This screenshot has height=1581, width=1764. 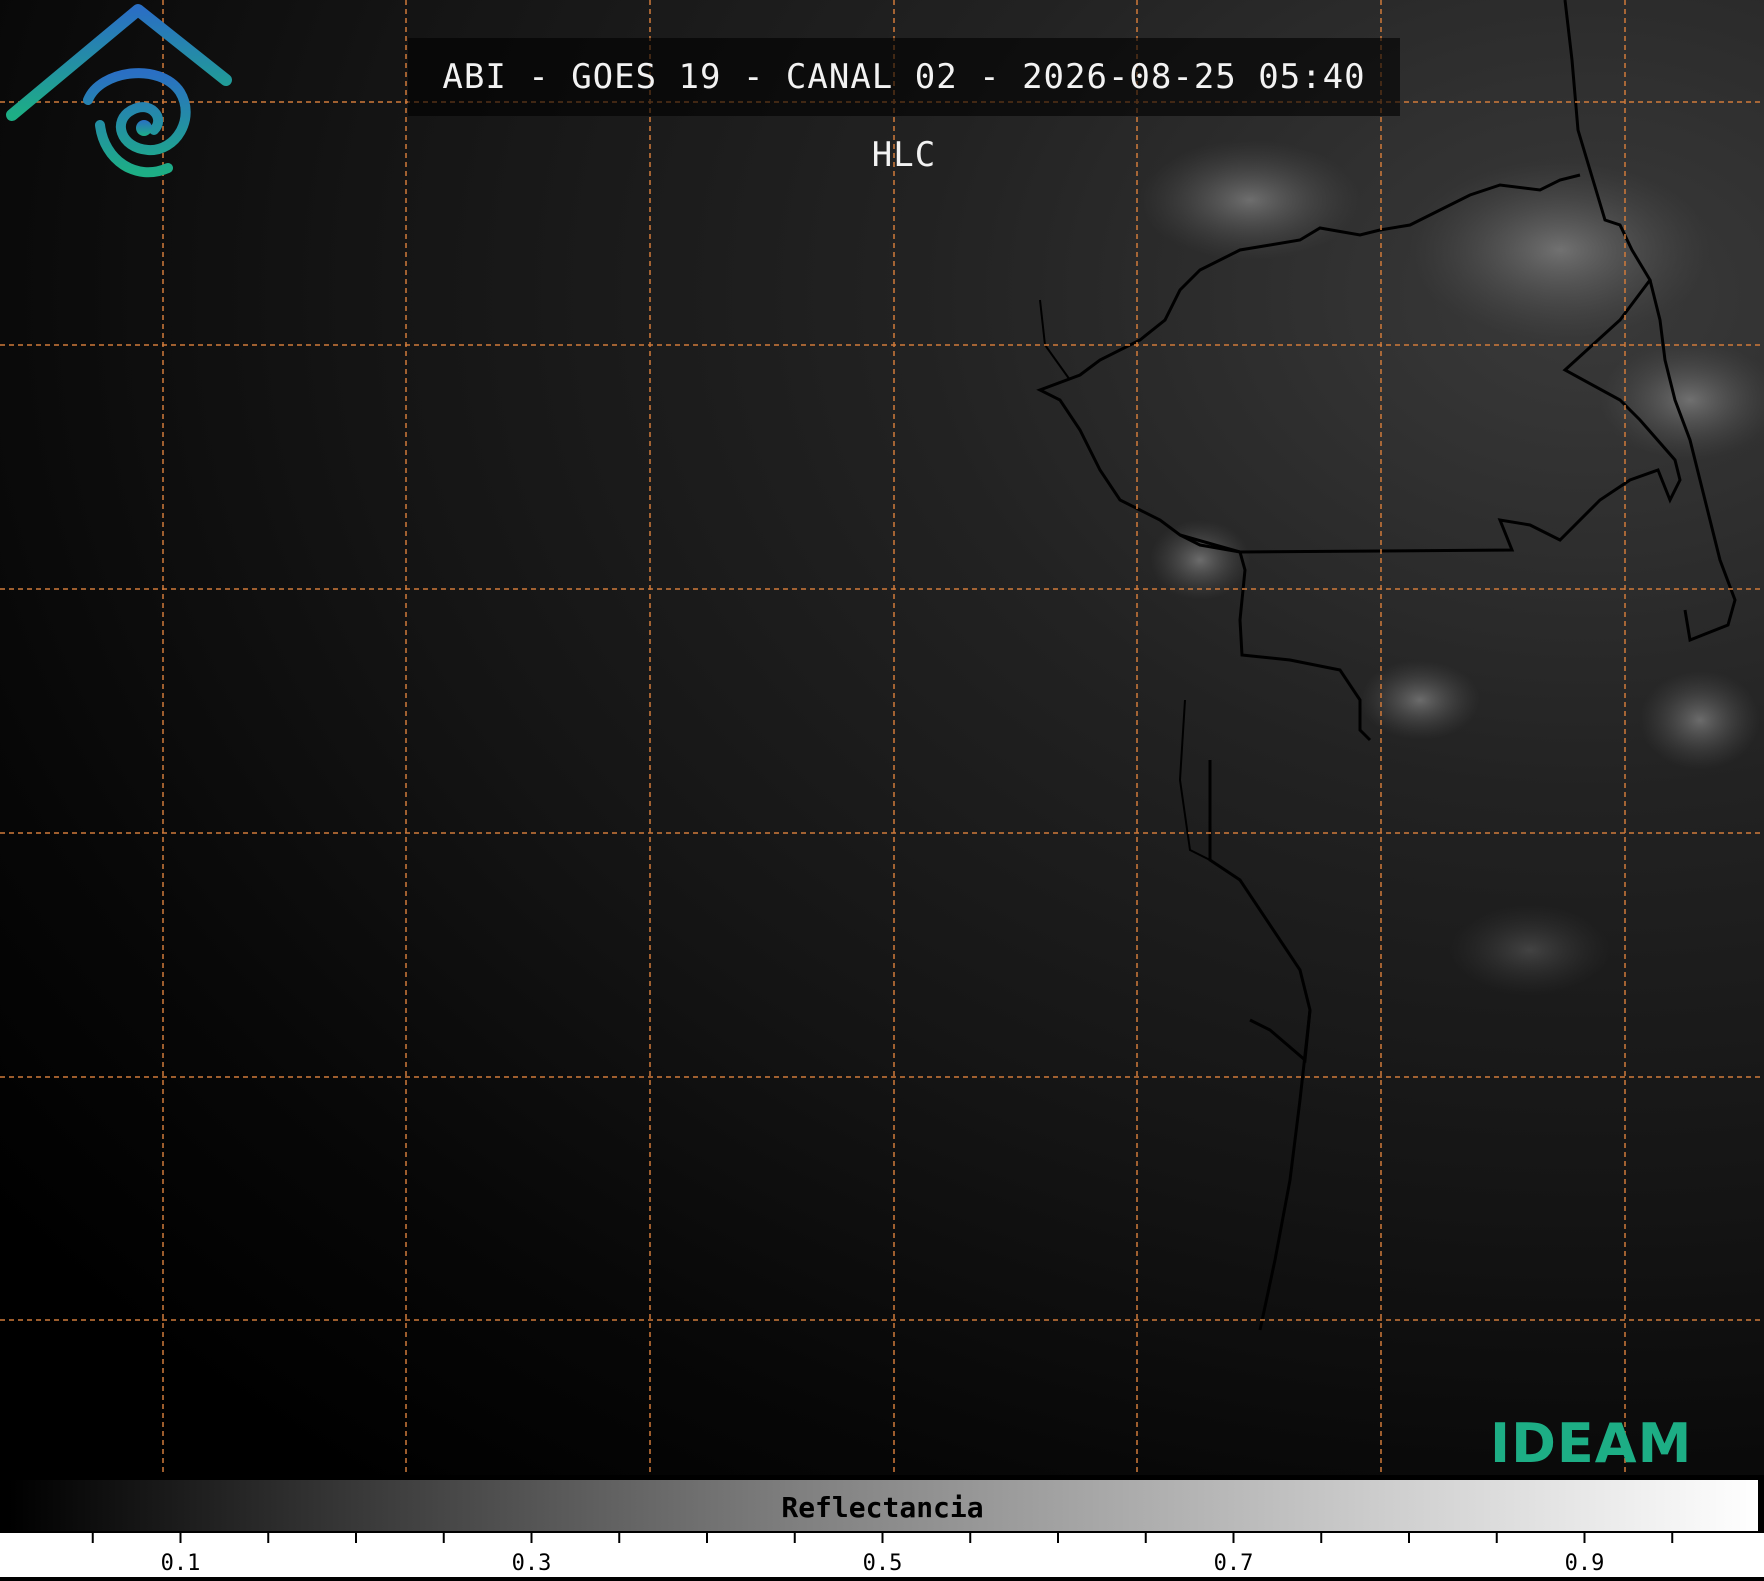 I want to click on colorbar-tick-label: 0.3, so click(x=531, y=1563).